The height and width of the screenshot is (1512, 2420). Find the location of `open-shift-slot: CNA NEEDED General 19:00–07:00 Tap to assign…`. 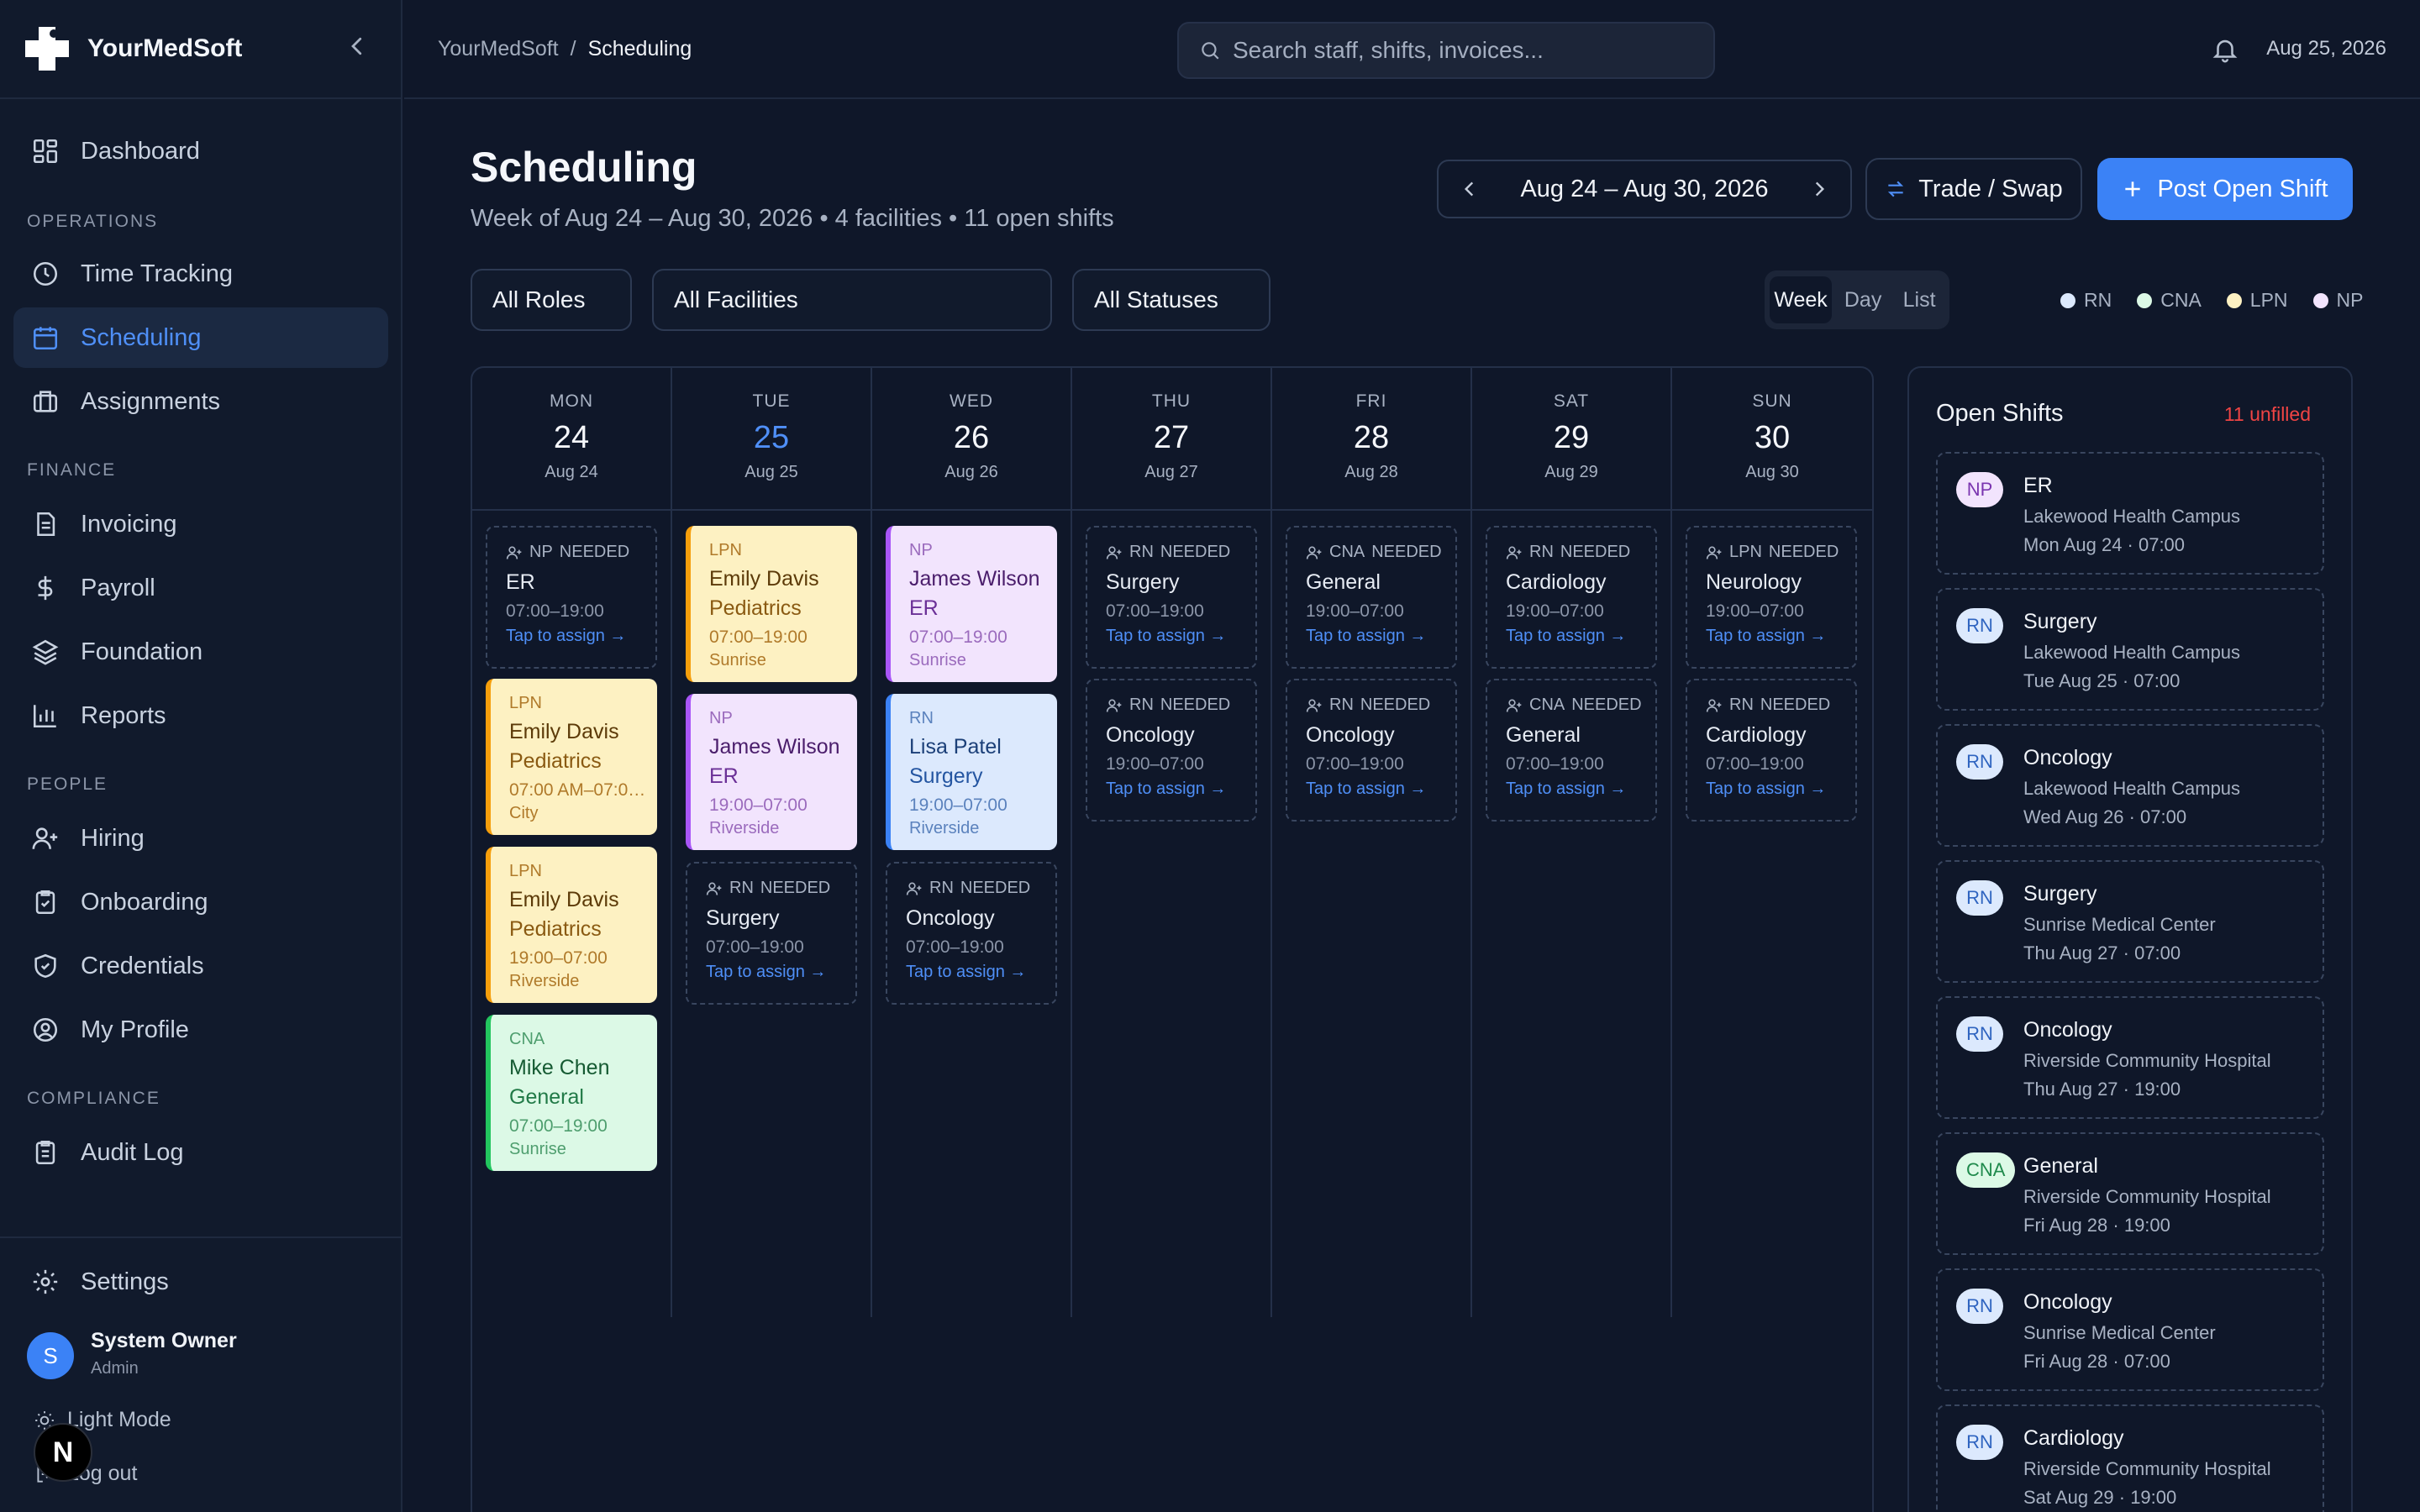

open-shift-slot: CNA NEEDED General 19:00–07:00 Tap to assign… is located at coordinates (1372, 597).